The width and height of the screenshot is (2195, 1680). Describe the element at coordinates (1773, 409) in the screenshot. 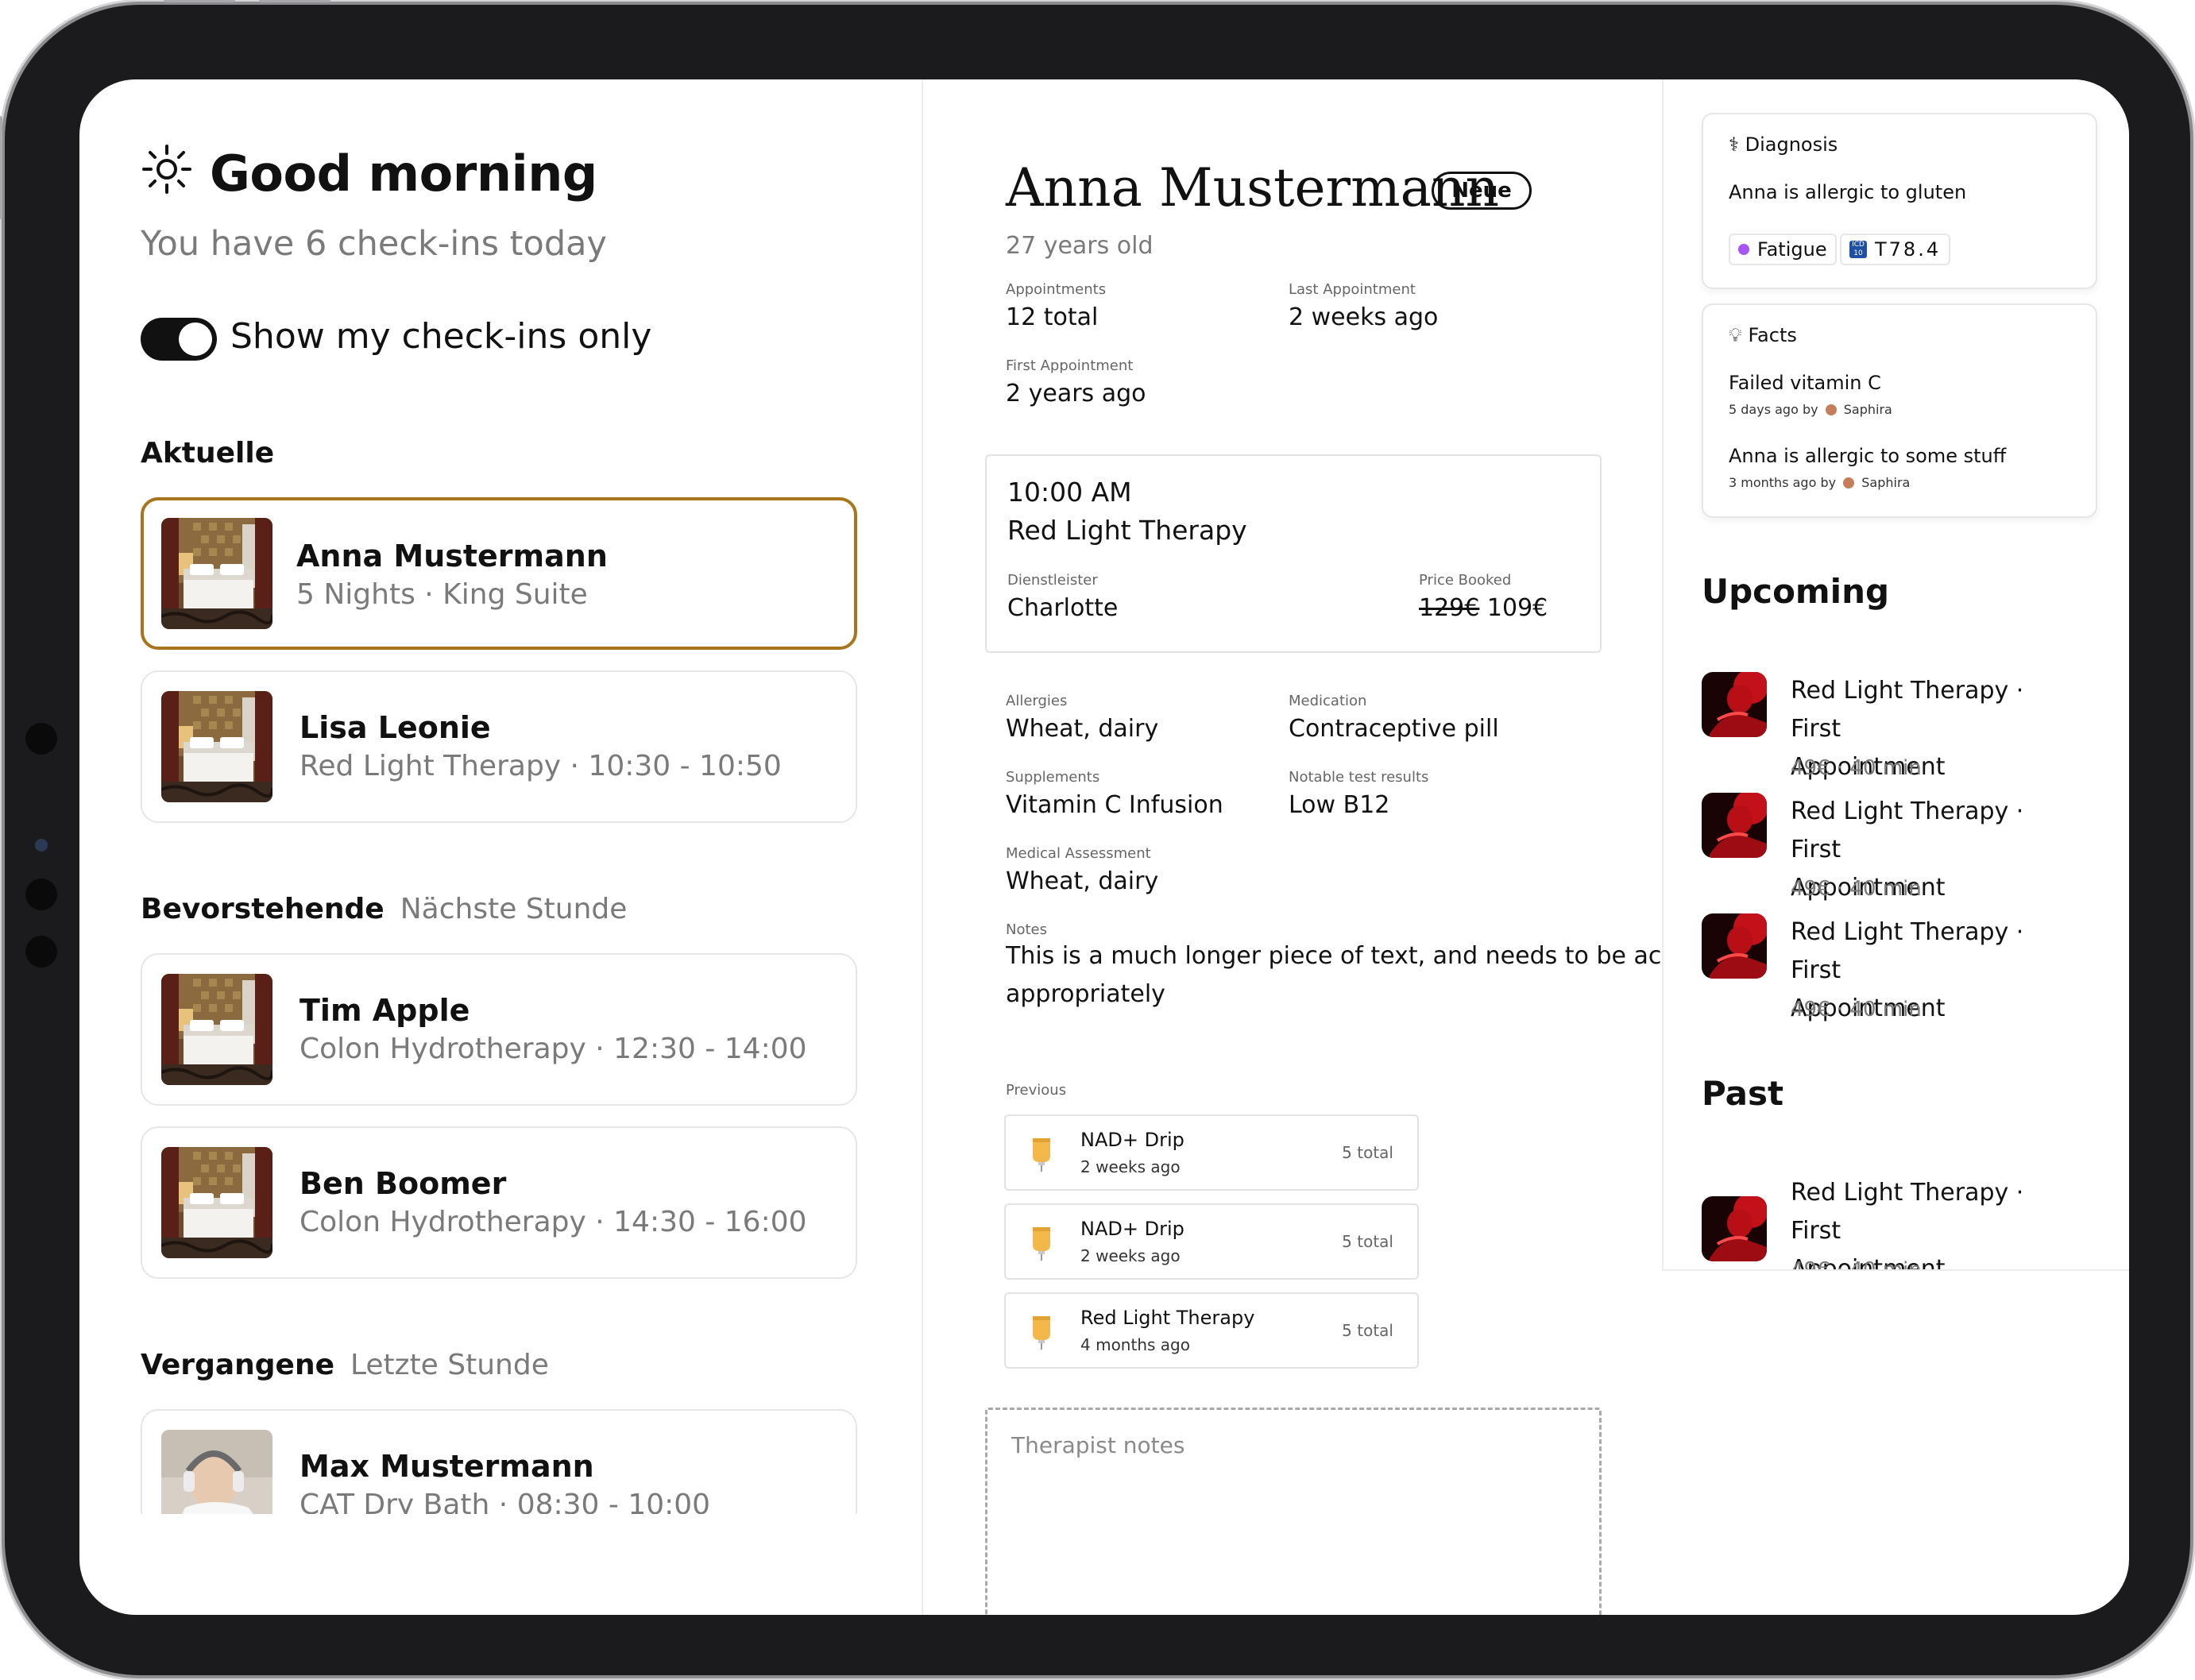

I see `fact-date: 5 days ago by` at that location.